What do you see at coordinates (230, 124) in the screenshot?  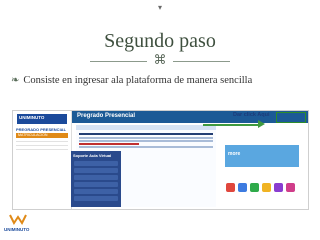 I see `pointer-arrow-shaft` at bounding box center [230, 124].